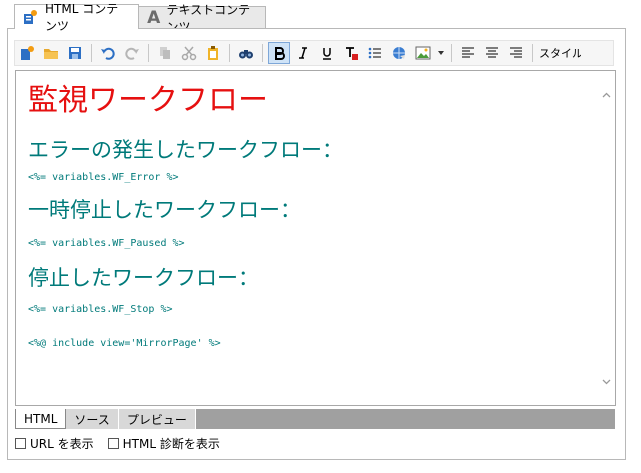  I want to click on binoculars-icon, so click(246, 54).